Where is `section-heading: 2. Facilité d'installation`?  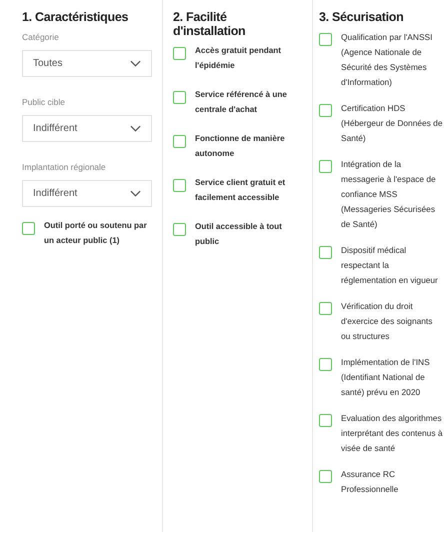 section-heading: 2. Facilité d'installation is located at coordinates (209, 24).